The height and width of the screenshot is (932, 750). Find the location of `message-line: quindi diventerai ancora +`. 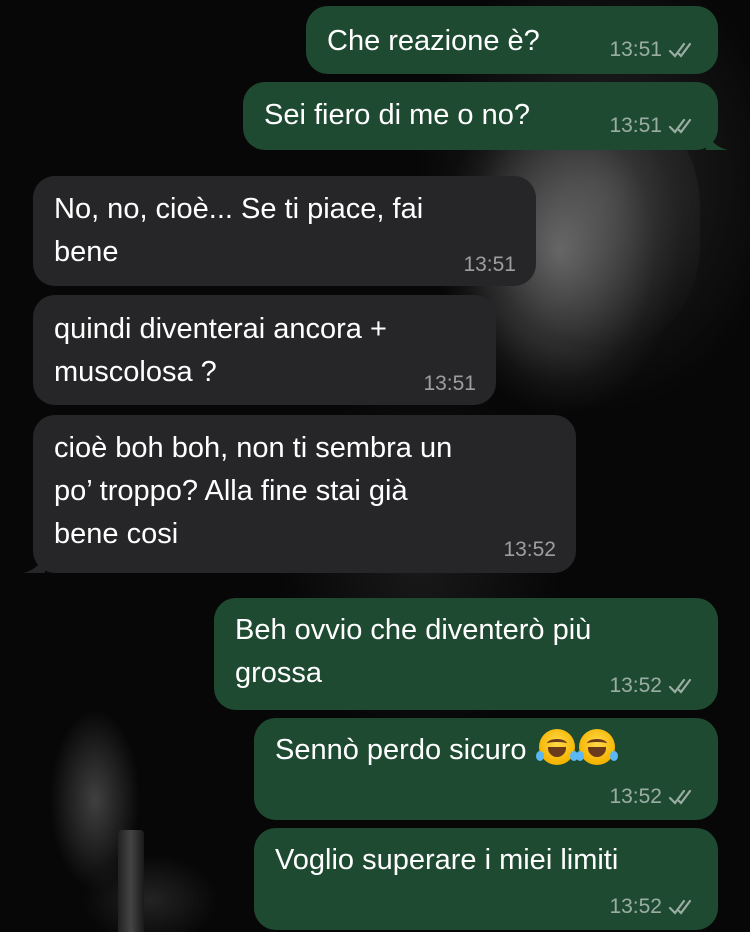

message-line: quindi diventerai ancora + is located at coordinates (220, 329).